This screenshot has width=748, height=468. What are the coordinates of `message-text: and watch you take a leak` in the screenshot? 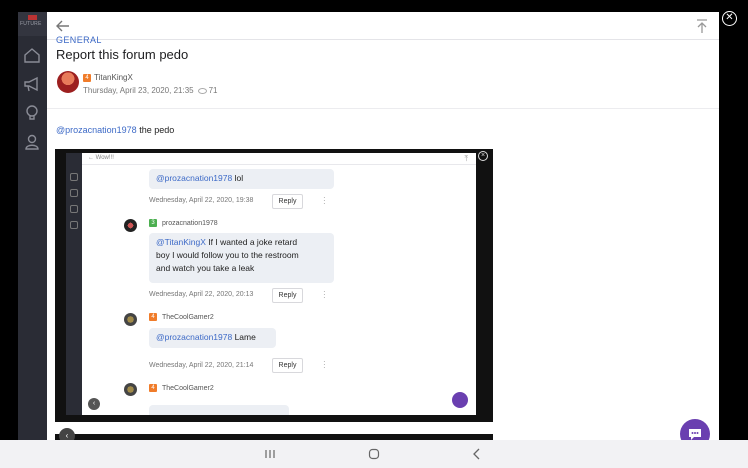 It's located at (205, 268).